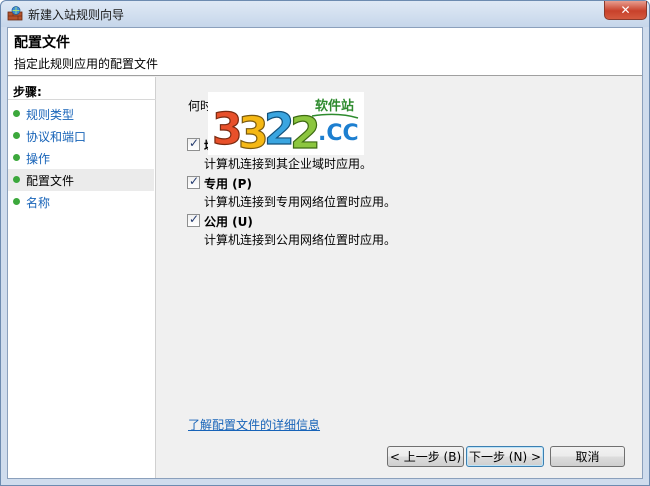 Image resolution: width=650 pixels, height=486 pixels. Describe the element at coordinates (254, 424) in the screenshot. I see `learn-more-link: 了解配置文件的详细信息` at that location.